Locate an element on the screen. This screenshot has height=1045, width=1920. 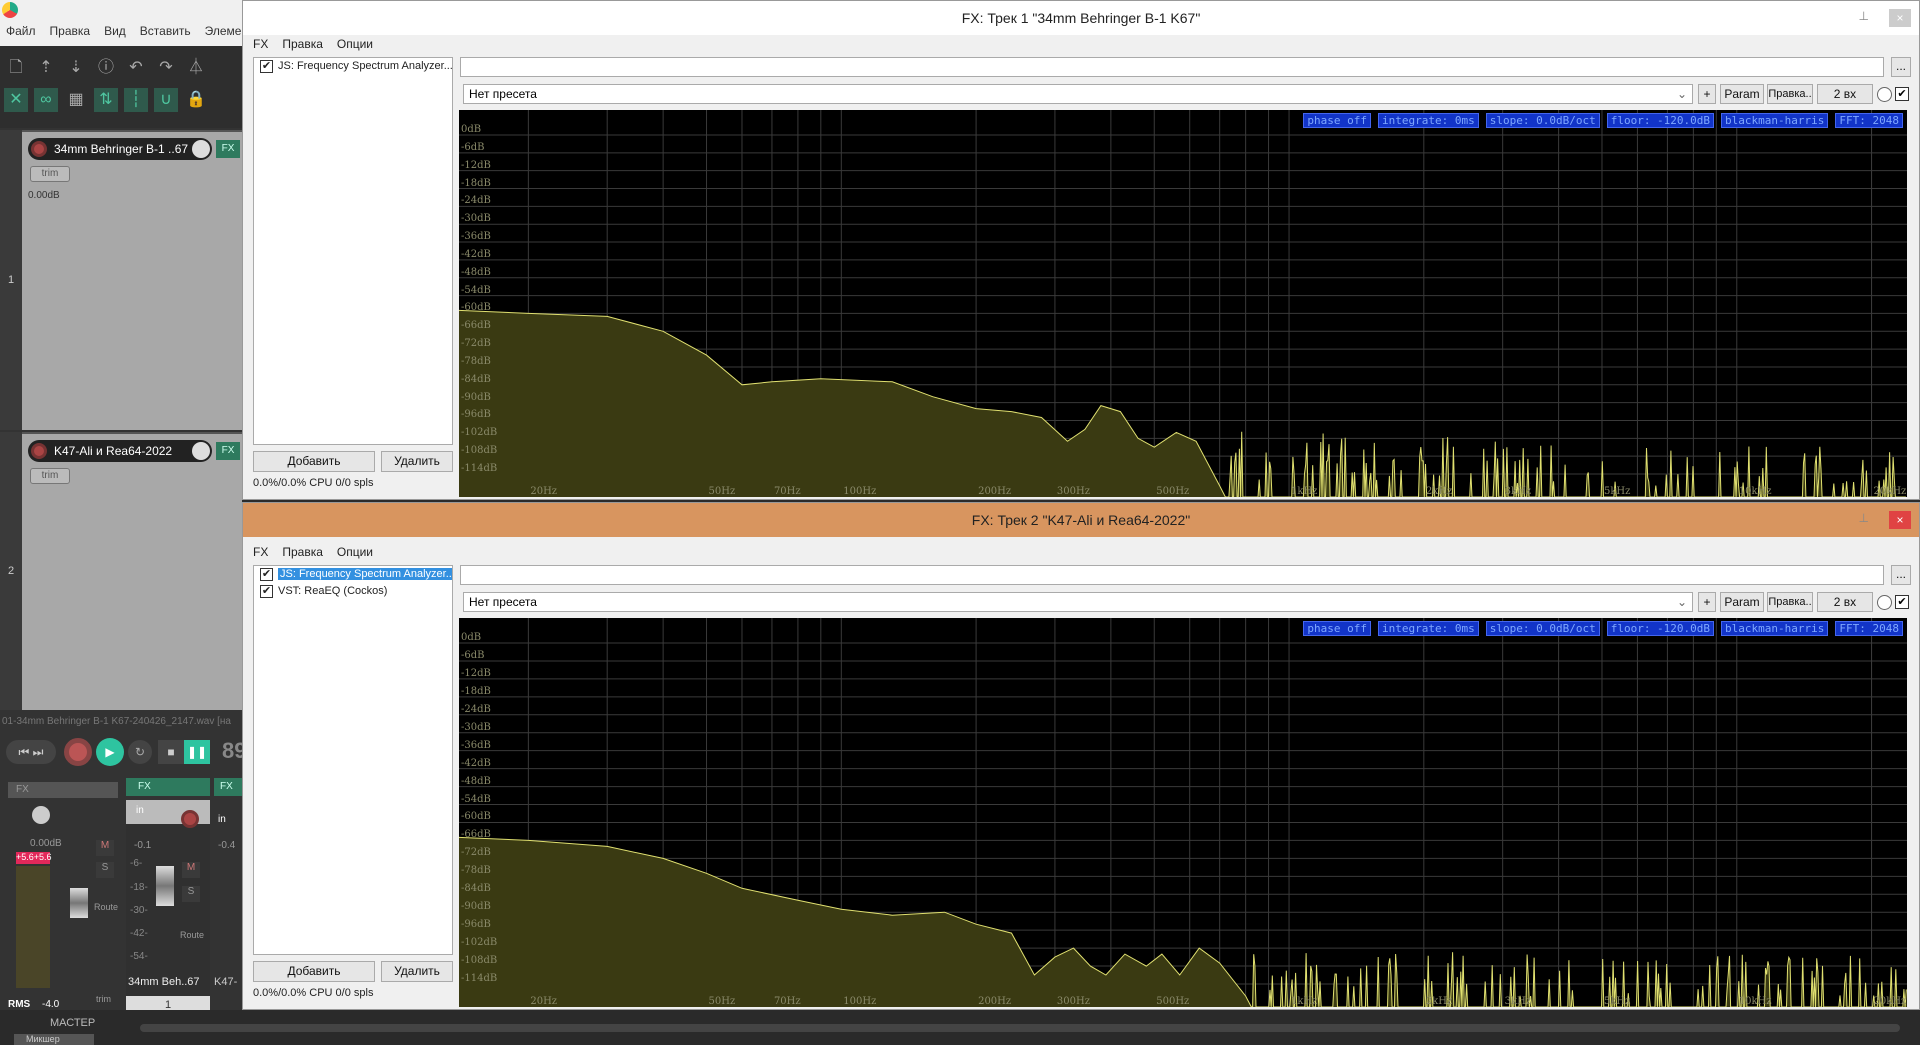
metronome-icon: ⏃ is located at coordinates (196, 68).